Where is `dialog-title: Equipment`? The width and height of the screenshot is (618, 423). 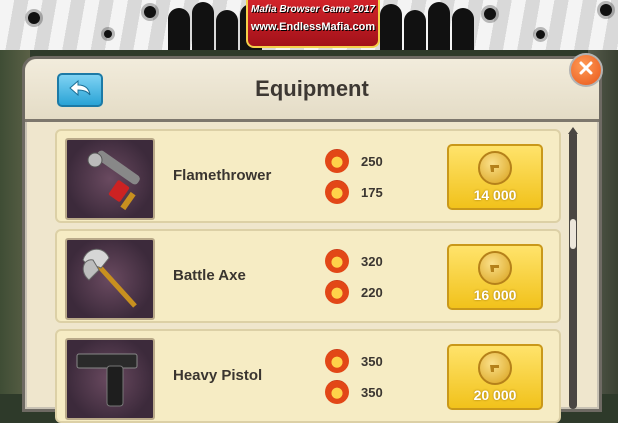
dialog-title: Equipment is located at coordinates (312, 88).